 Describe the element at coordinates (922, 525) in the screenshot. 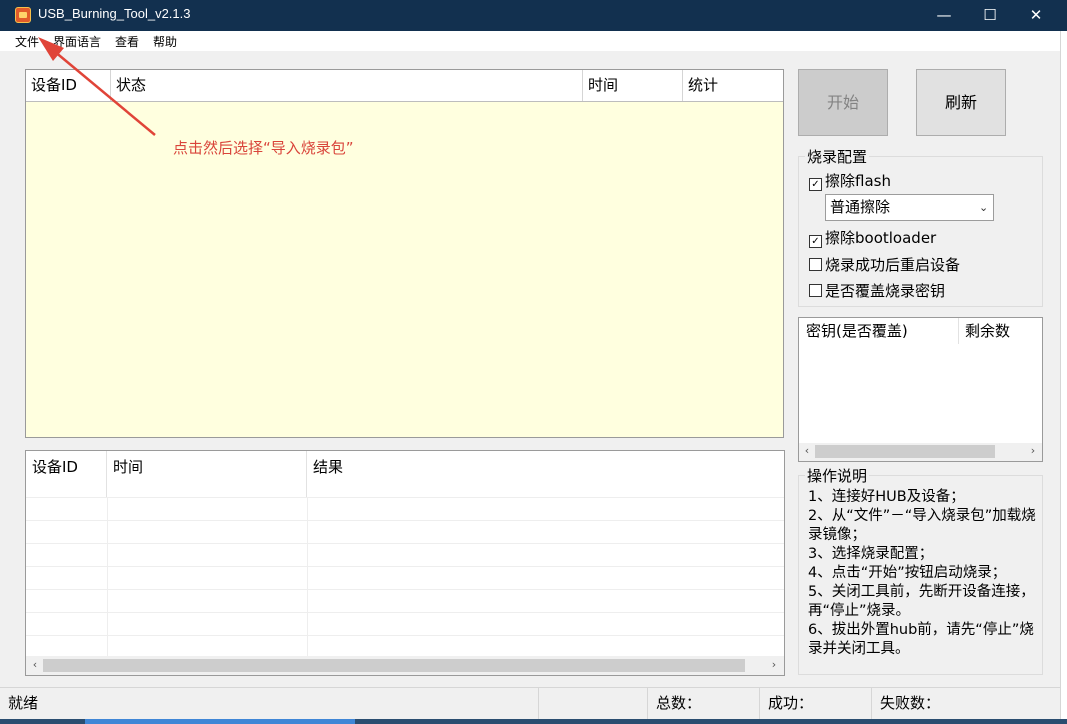

I see `instruction-line: 2、从“文件”－“导入烧录包”加载烧录镜像；` at that location.